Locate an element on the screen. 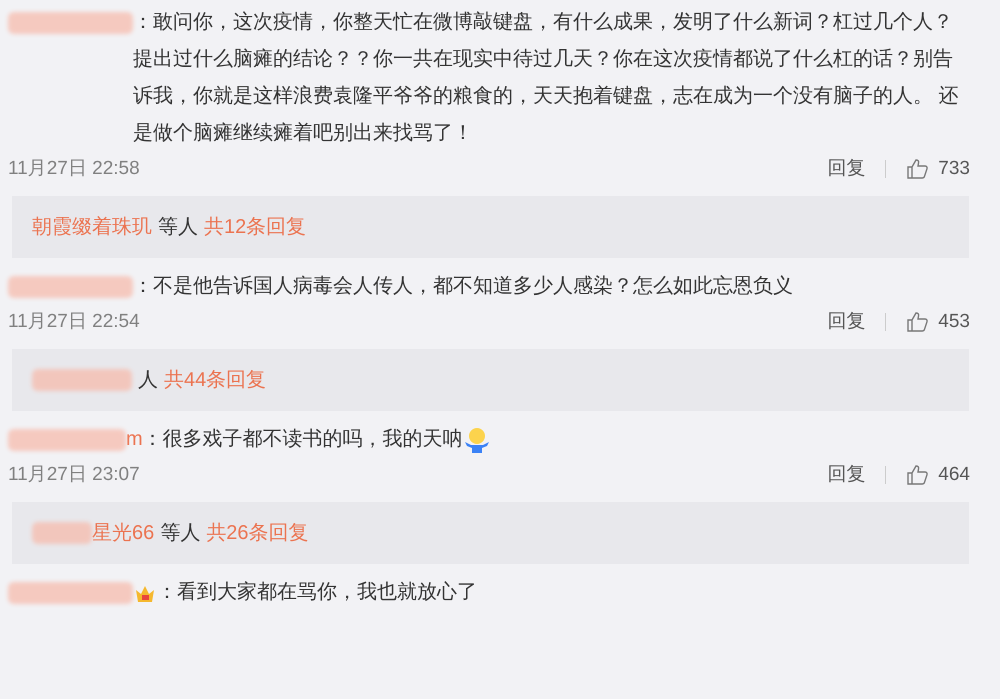 This screenshot has height=699, width=1000. like-button: 464 is located at coordinates (938, 475).